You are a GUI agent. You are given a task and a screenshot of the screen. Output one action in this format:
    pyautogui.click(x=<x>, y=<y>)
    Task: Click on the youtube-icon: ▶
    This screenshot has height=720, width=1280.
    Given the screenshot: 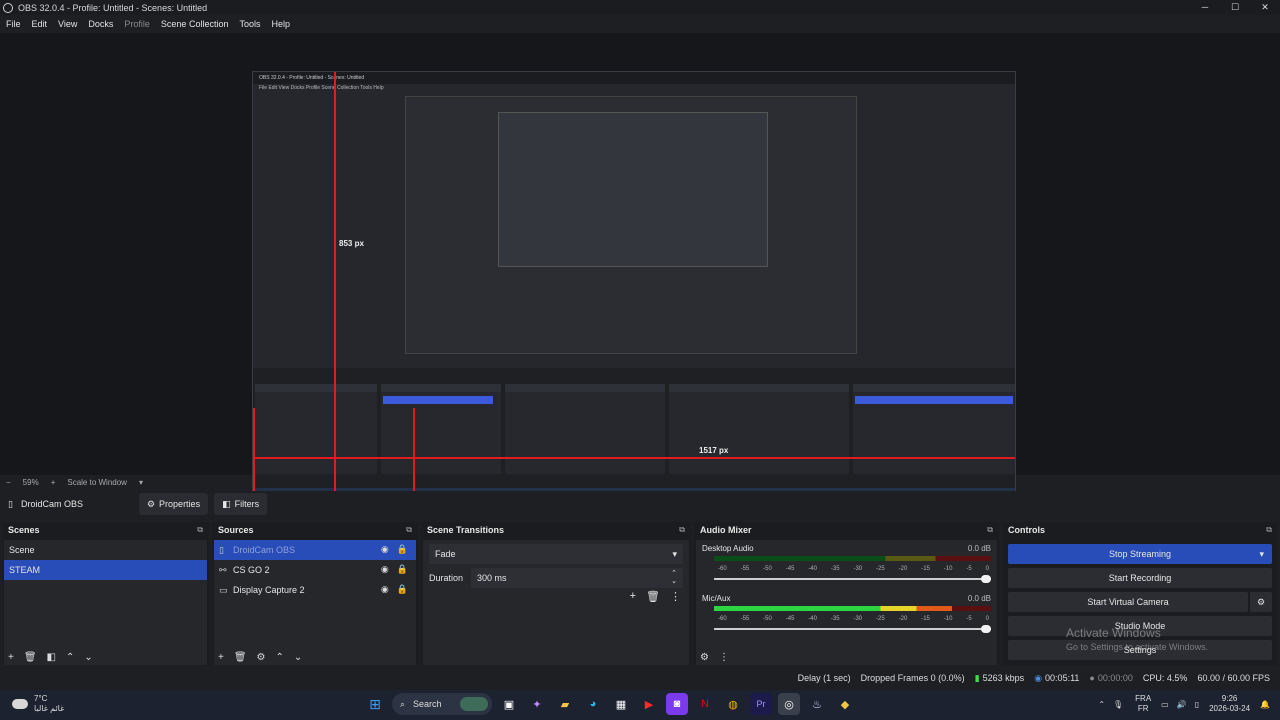 What is the action you would take?
    pyautogui.click(x=649, y=704)
    